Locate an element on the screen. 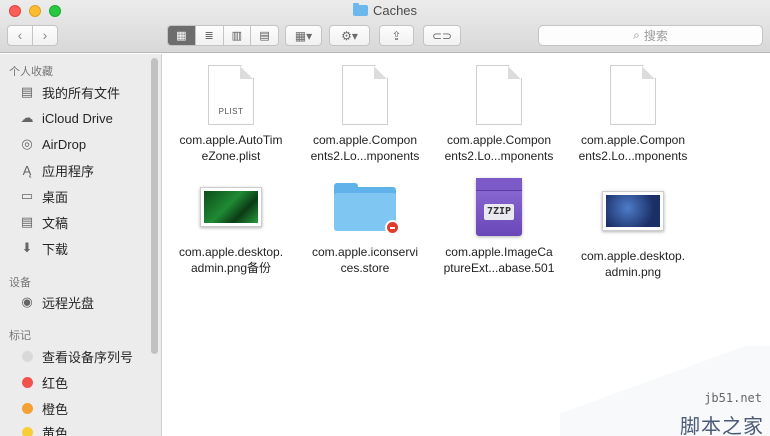 The image size is (770, 436). file-item: com.apple.desktop. admin.png备份 is located at coordinates (231, 224).